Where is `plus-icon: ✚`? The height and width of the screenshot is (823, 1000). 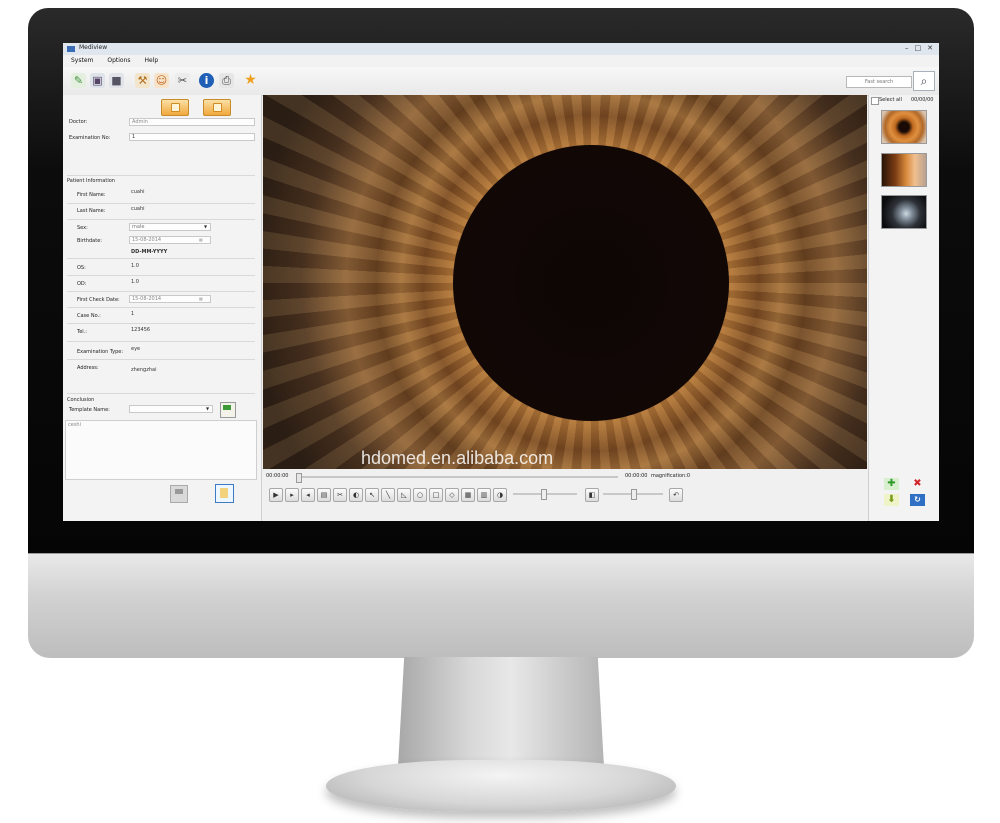 plus-icon: ✚ is located at coordinates (891, 483).